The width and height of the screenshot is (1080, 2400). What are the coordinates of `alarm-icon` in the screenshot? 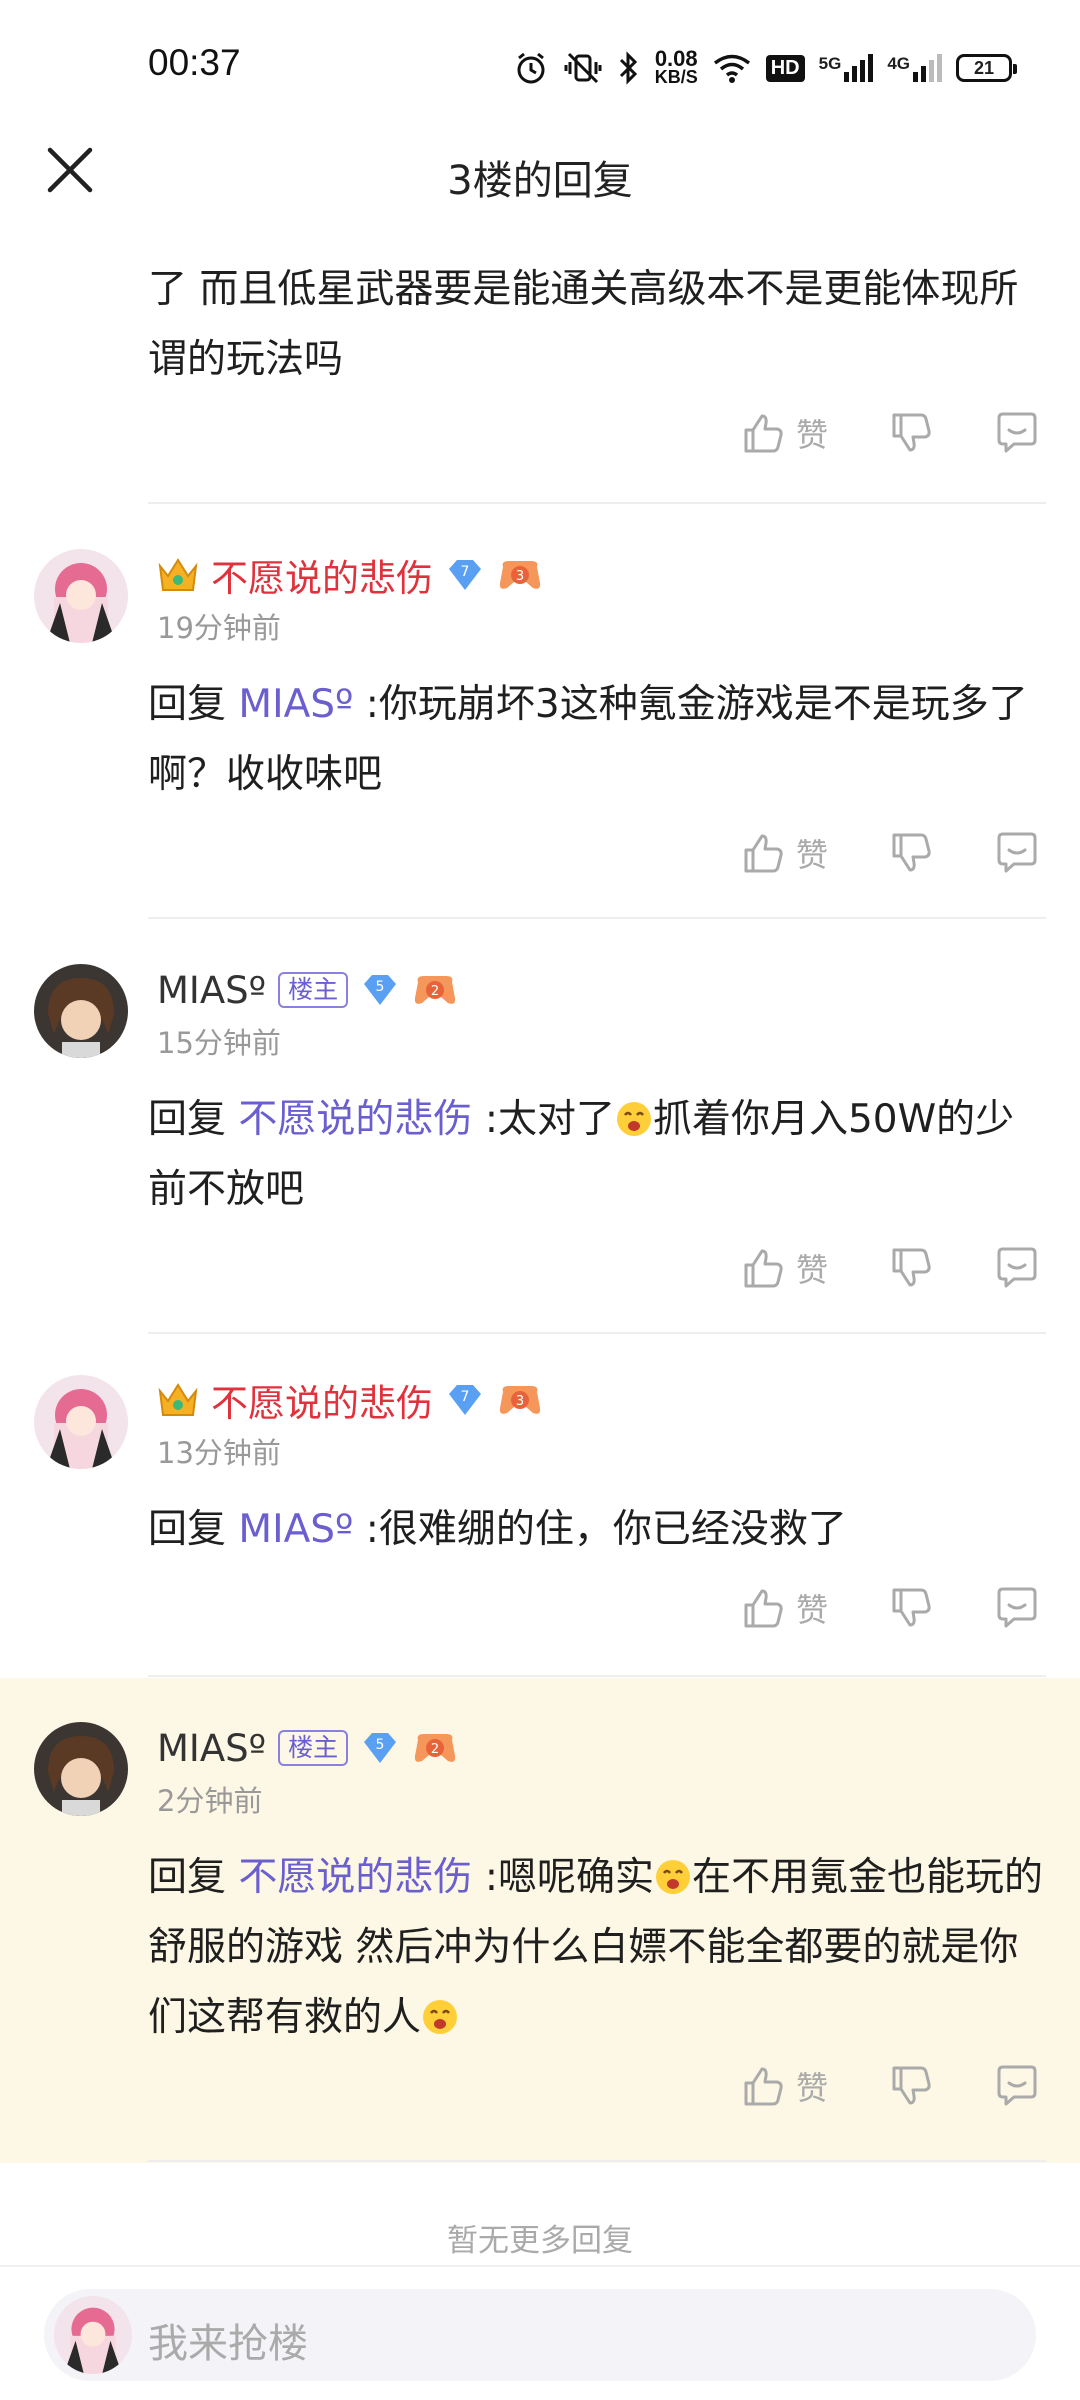 It's located at (531, 68).